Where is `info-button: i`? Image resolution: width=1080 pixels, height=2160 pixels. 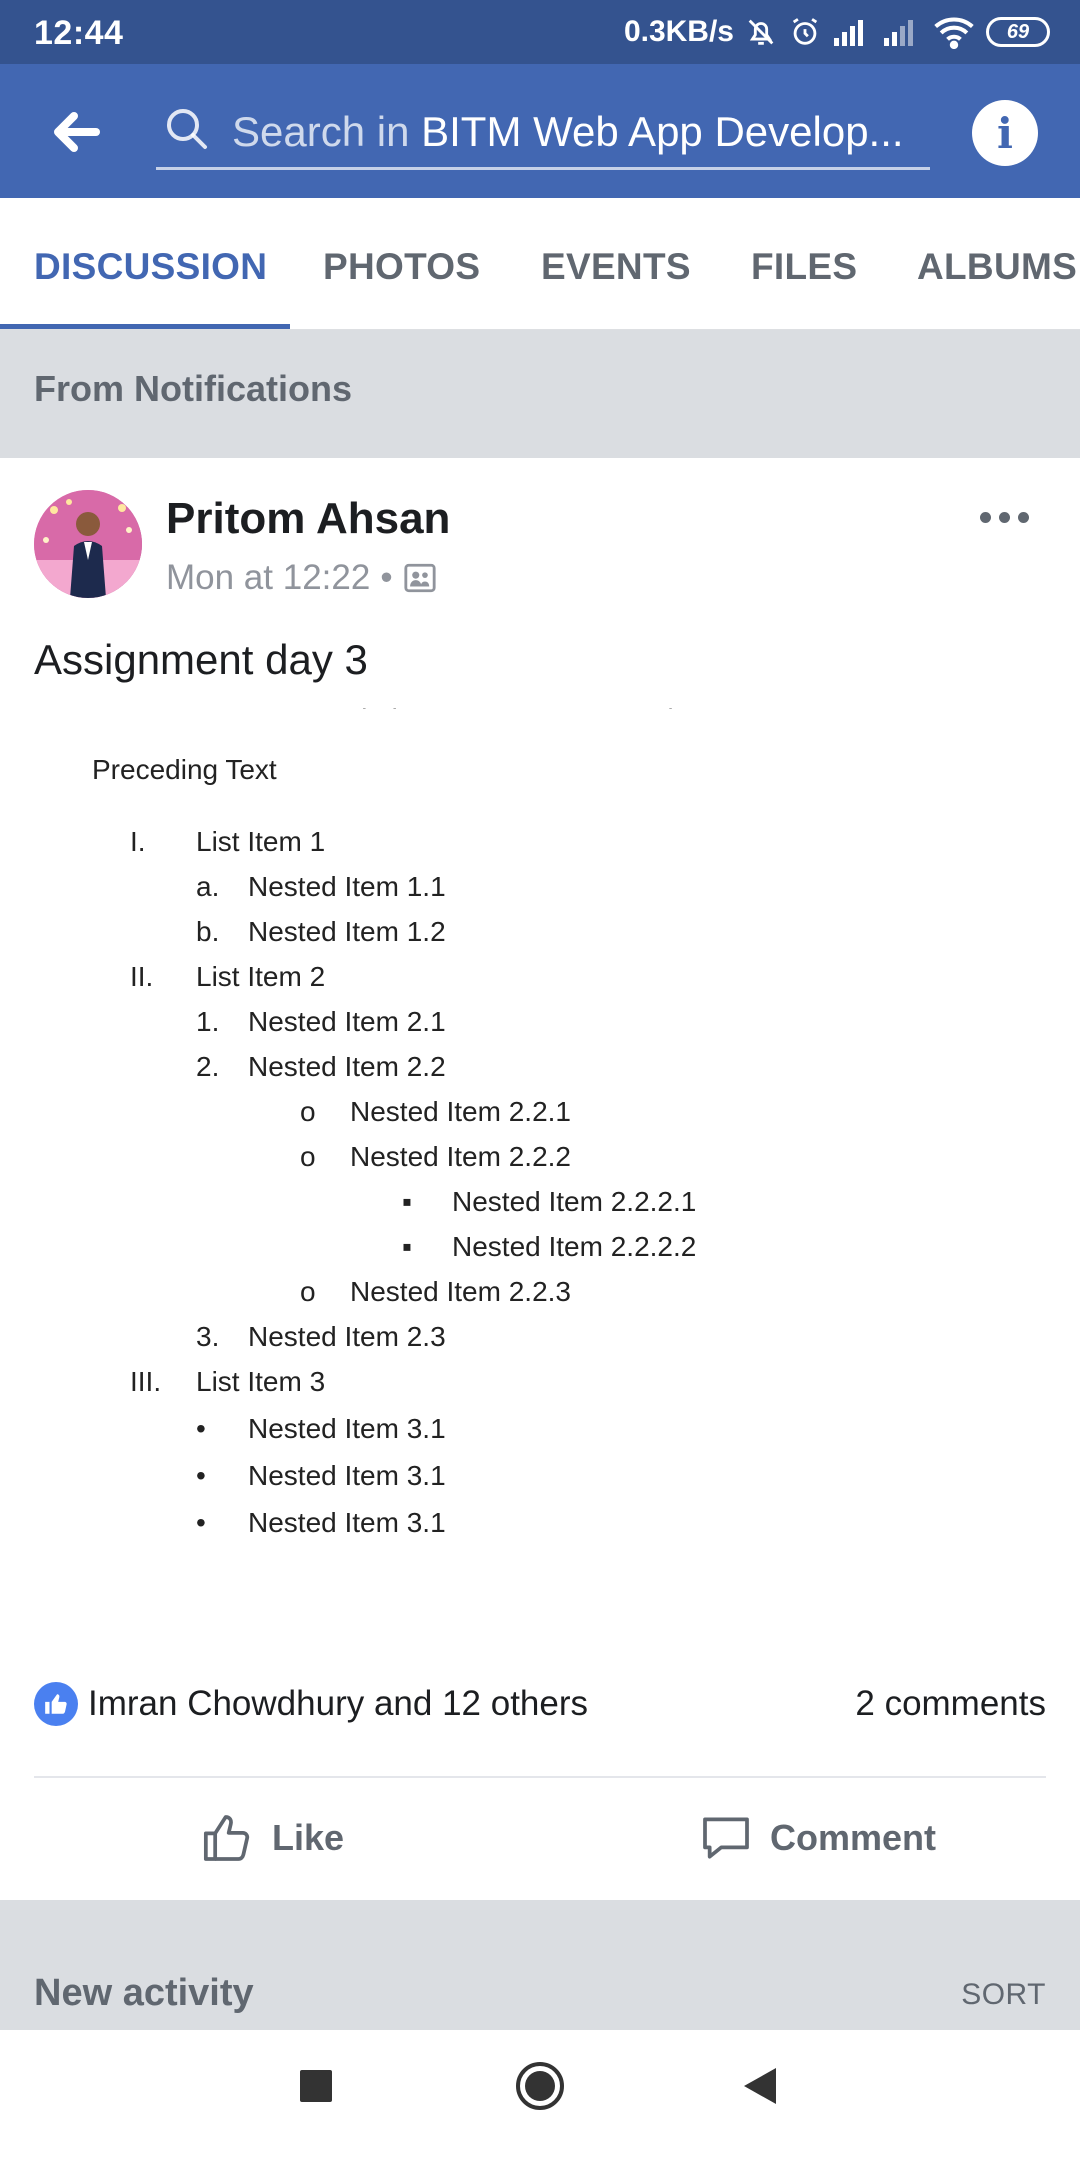
info-button: i is located at coordinates (1005, 133).